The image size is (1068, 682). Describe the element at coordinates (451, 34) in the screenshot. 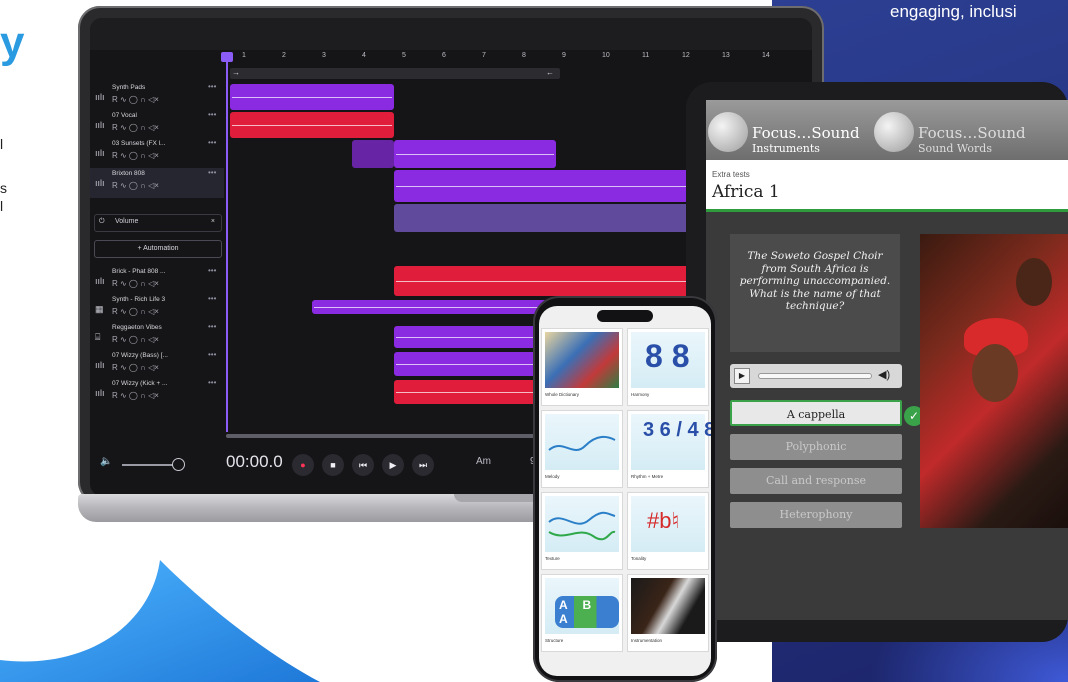

I see `daw-topbar` at that location.